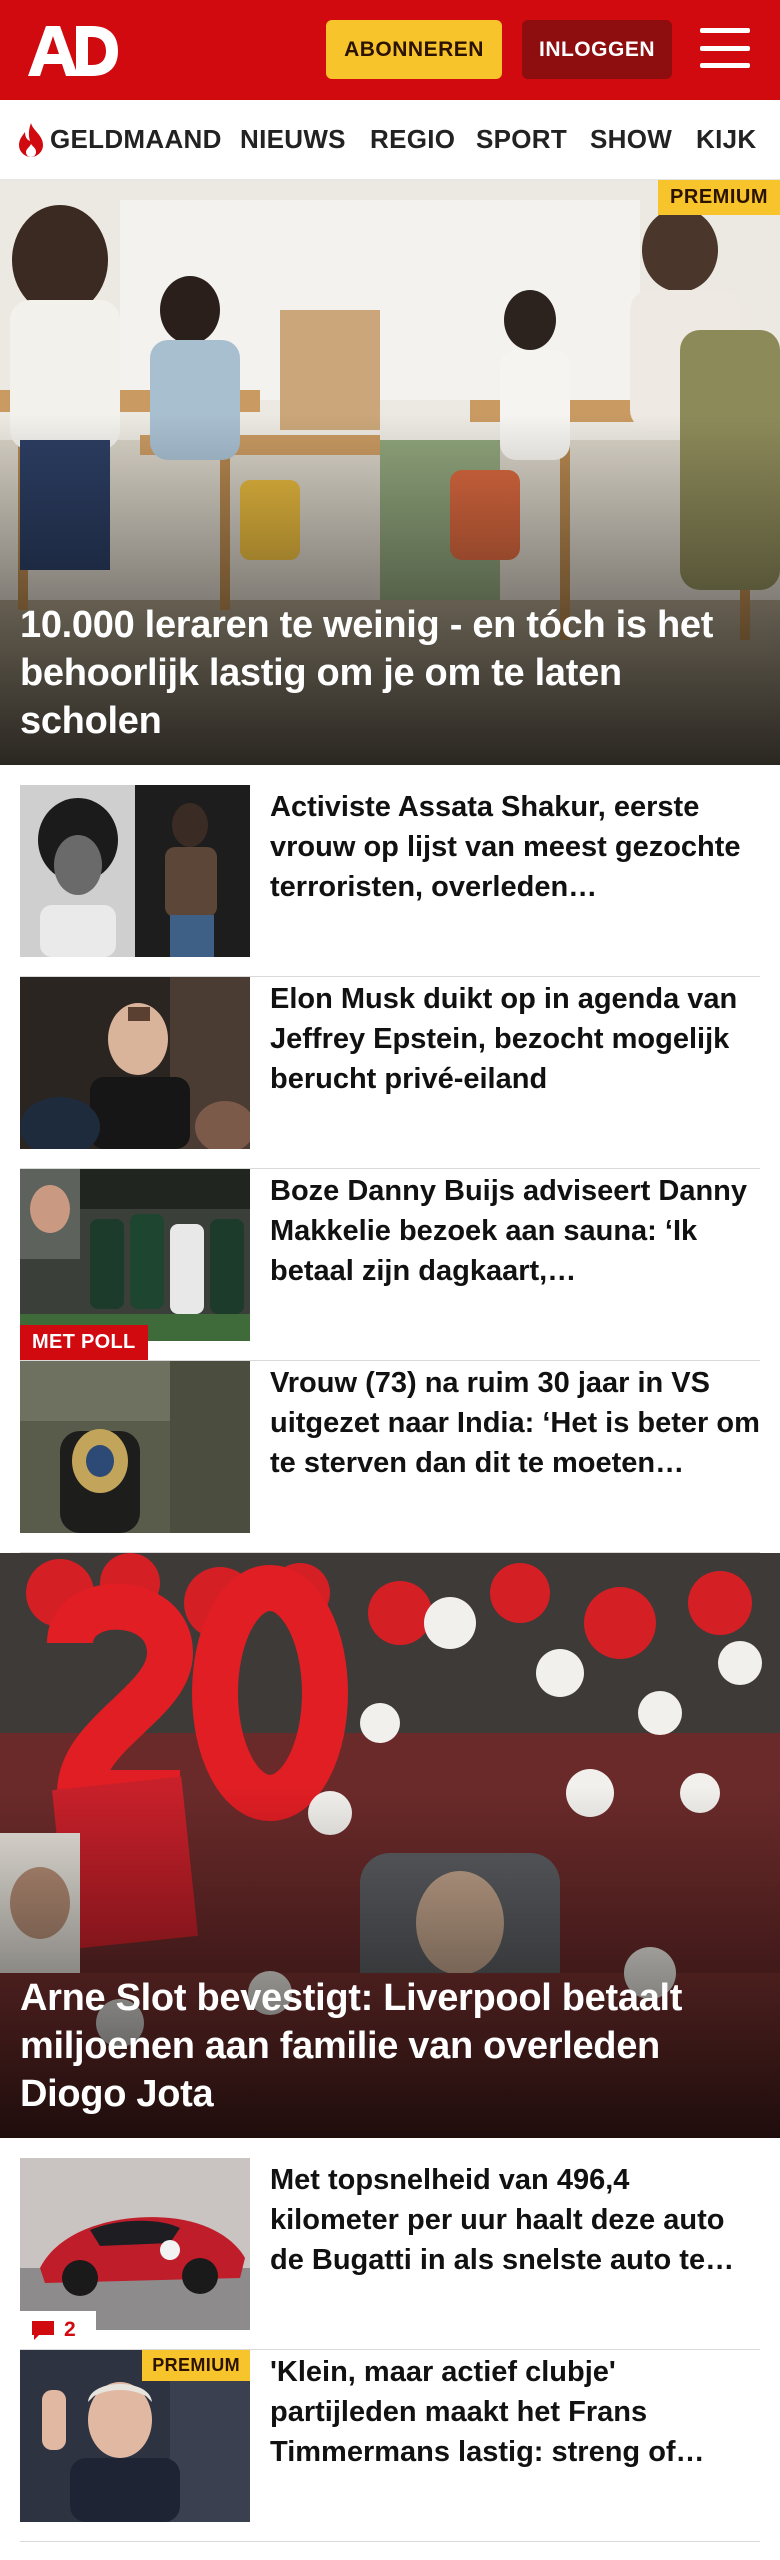 The width and height of the screenshot is (780, 2560). What do you see at coordinates (136, 139) in the screenshot?
I see `nav-item-geldmaand: GELDMAAND` at bounding box center [136, 139].